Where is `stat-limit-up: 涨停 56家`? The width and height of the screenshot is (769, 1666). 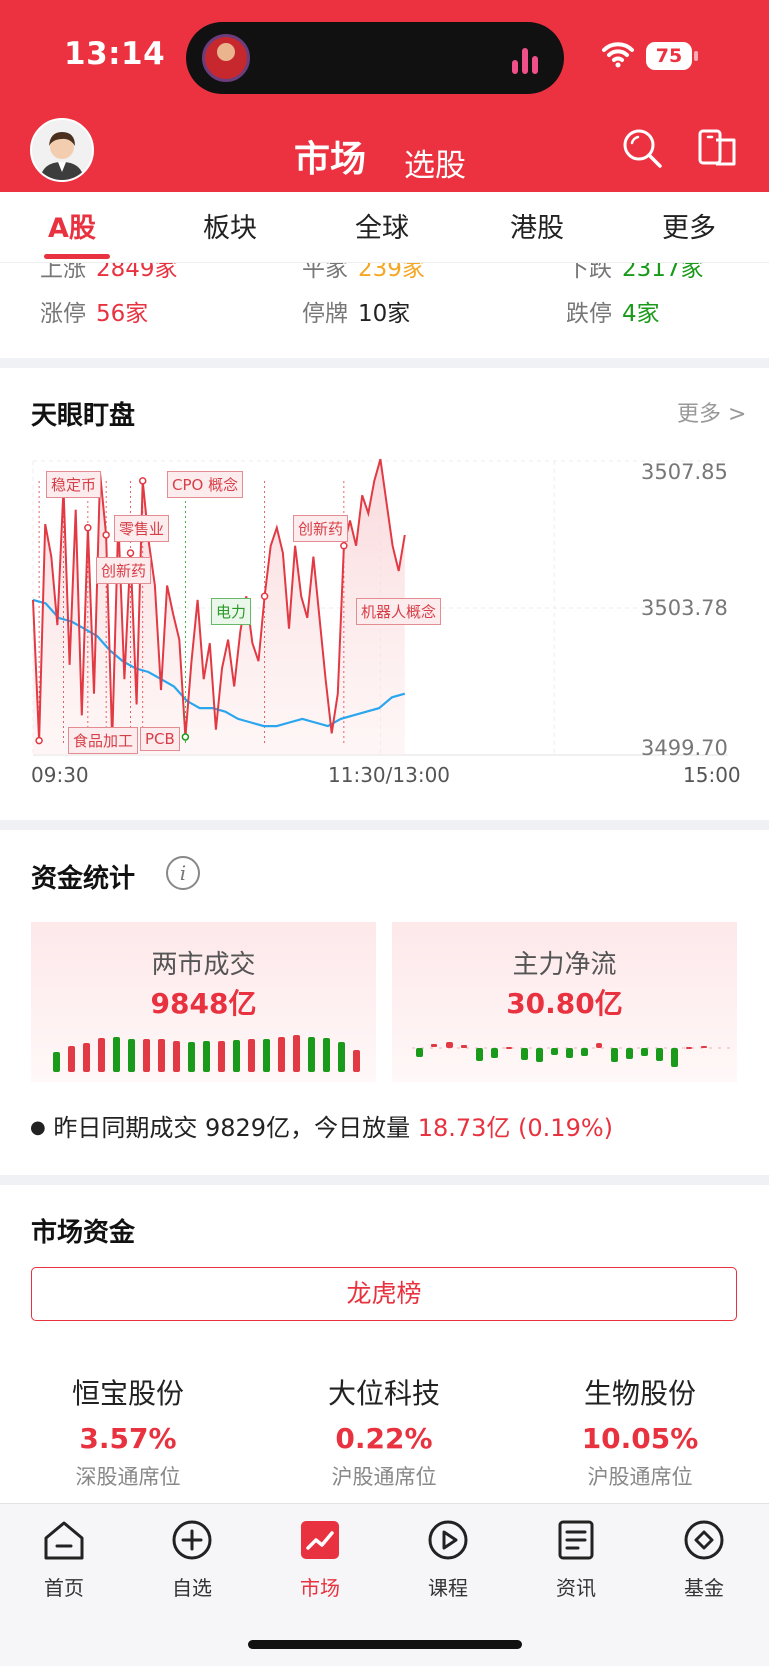
stat-limit-up: 涨停 56家 is located at coordinates (94, 314).